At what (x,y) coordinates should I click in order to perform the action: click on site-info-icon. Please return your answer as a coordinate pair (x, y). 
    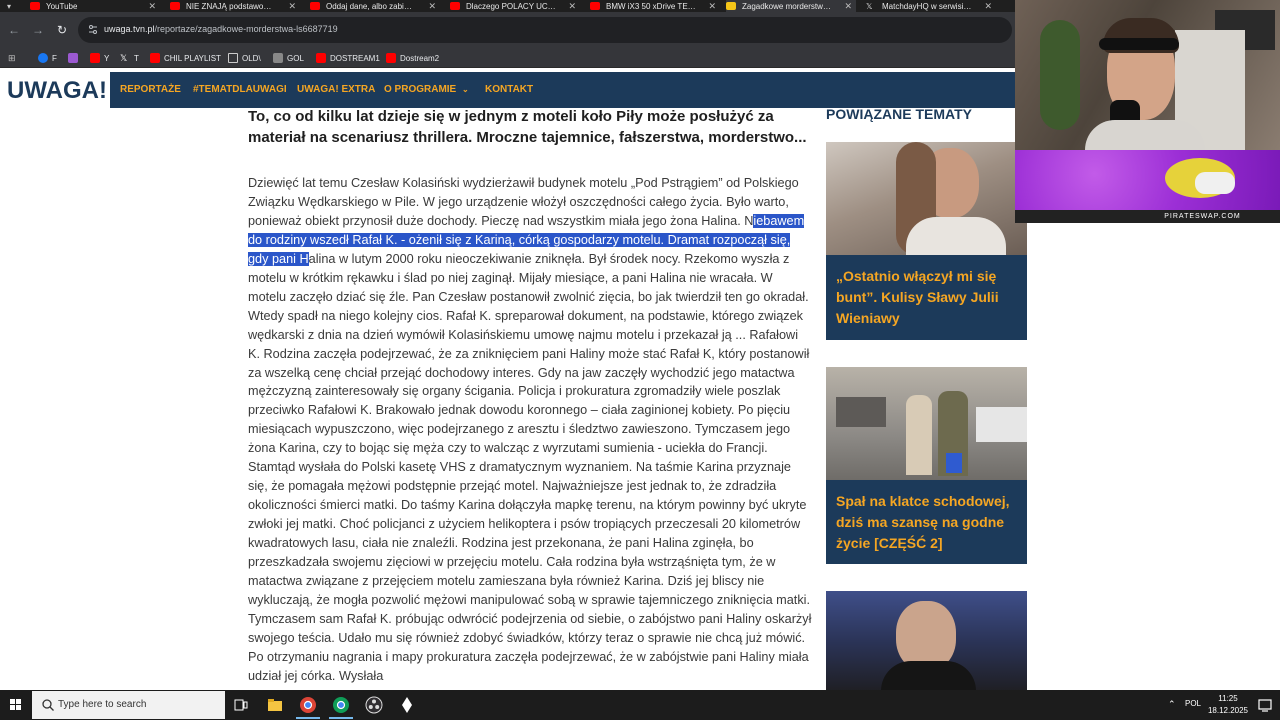
    Looking at the image, I should click on (93, 30).